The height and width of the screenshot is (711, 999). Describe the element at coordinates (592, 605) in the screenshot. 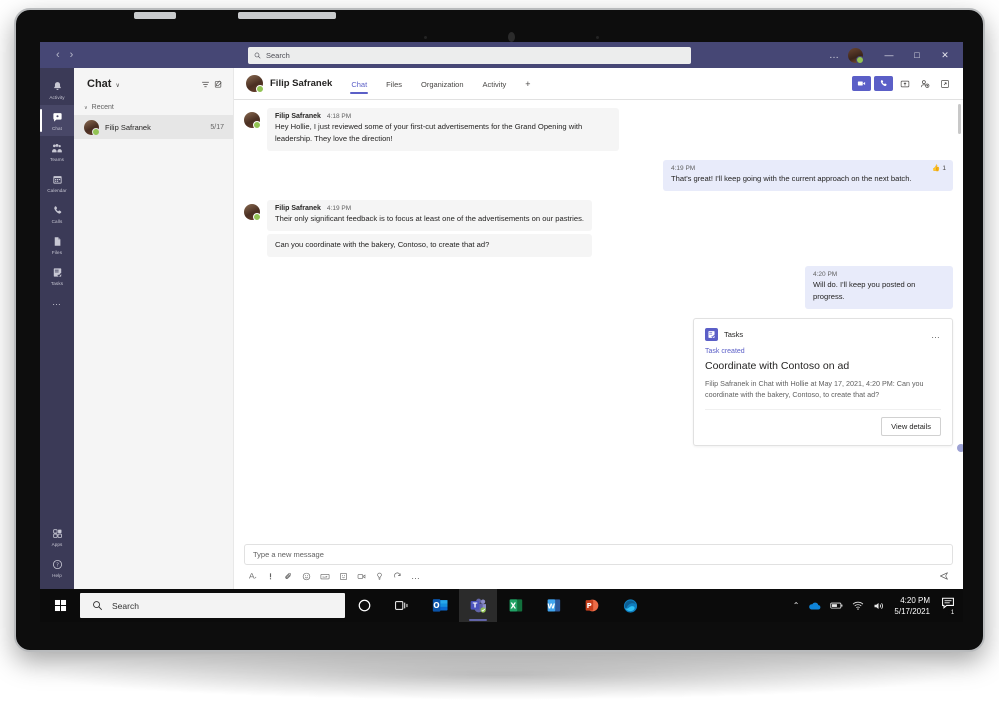

I see `powerpoint-icon: P` at that location.